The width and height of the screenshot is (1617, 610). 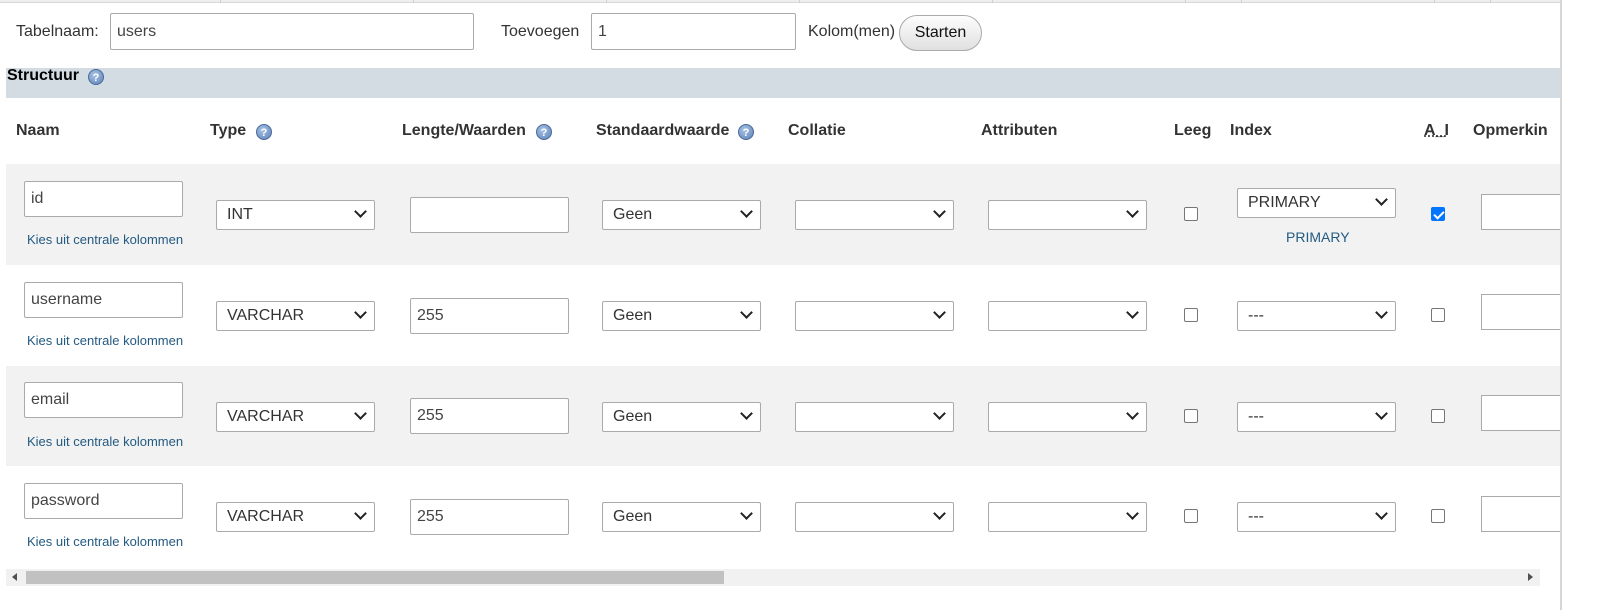 What do you see at coordinates (38, 130) in the screenshot?
I see `header-name: Naam` at bounding box center [38, 130].